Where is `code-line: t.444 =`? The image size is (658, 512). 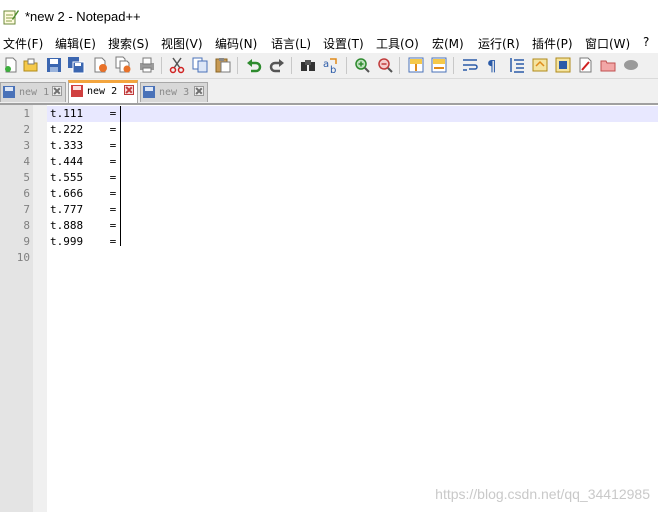 code-line: t.444 = is located at coordinates (83, 162).